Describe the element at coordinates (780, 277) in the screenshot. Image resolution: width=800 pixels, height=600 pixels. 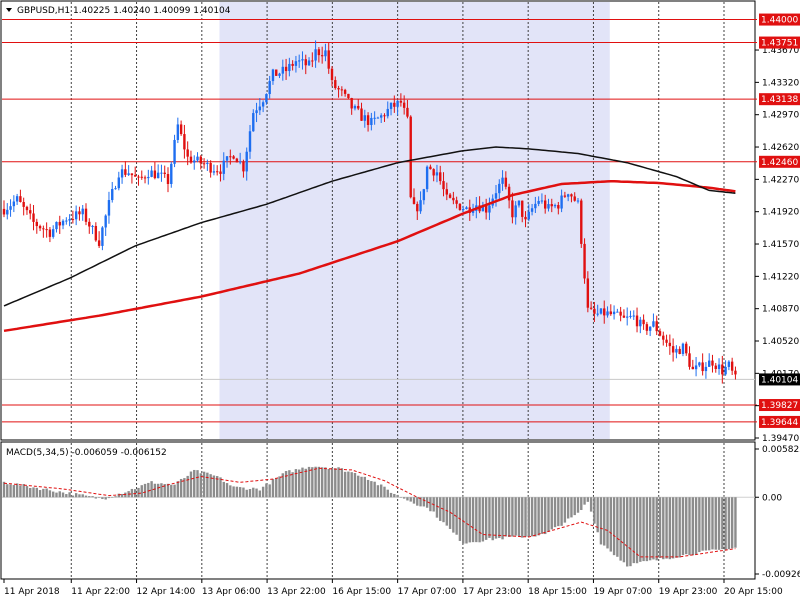
I see `y-tick-label: 1.41220` at that location.